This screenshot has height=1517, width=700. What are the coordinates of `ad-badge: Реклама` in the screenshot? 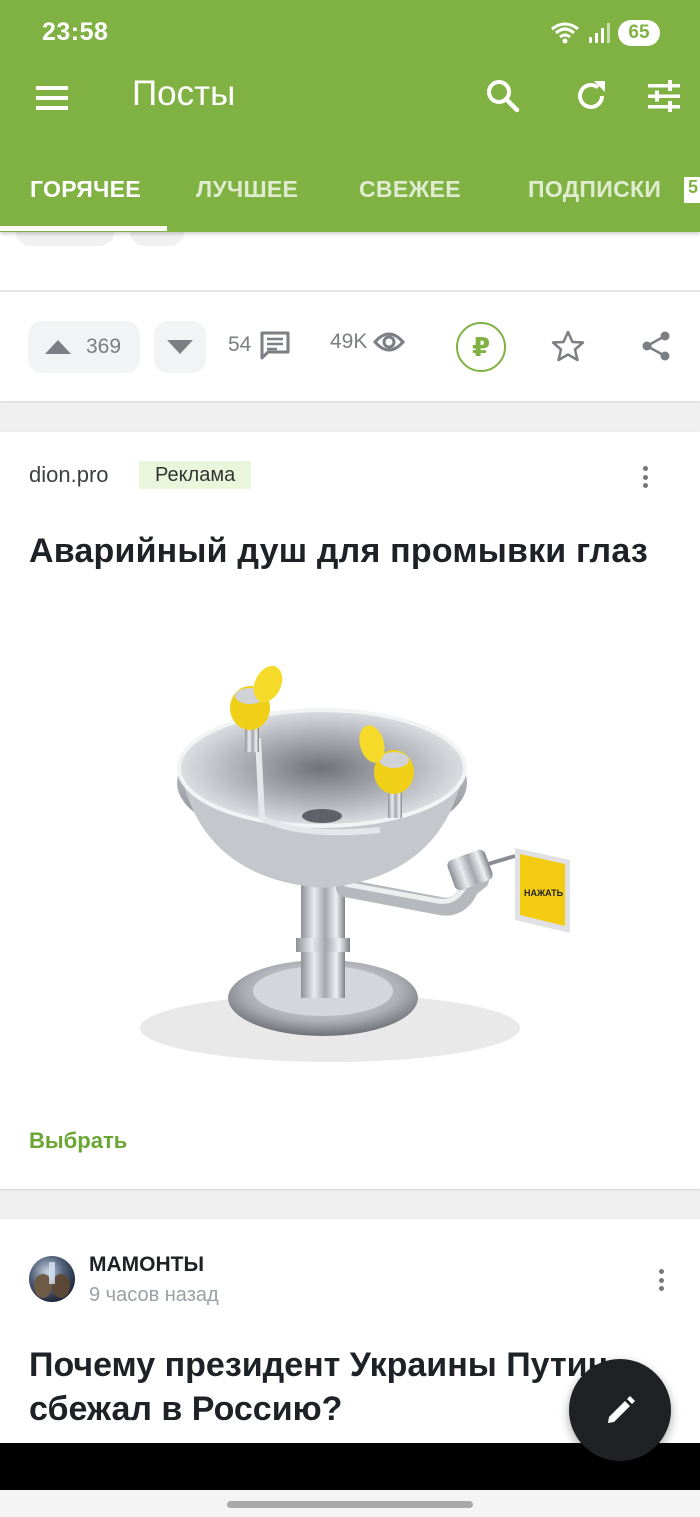 It's located at (195, 475).